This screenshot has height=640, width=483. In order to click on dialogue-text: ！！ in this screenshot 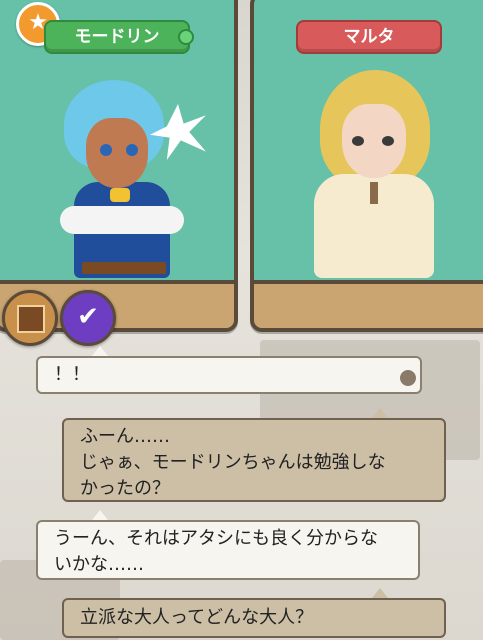, I will do `click(72, 374)`.